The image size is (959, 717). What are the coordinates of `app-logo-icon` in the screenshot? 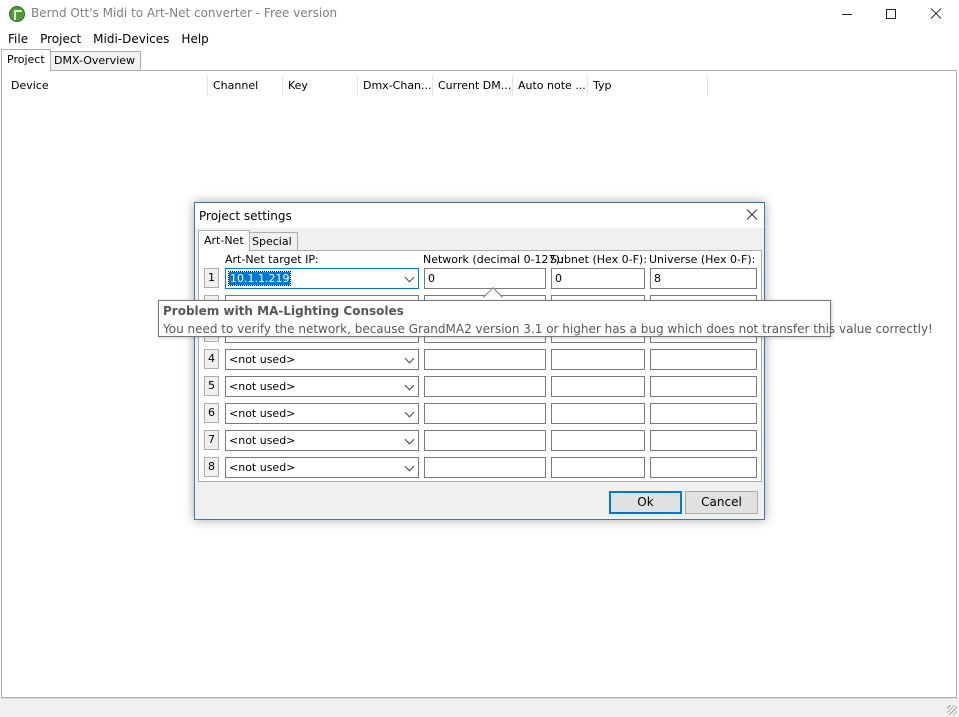 It's located at (17, 14).